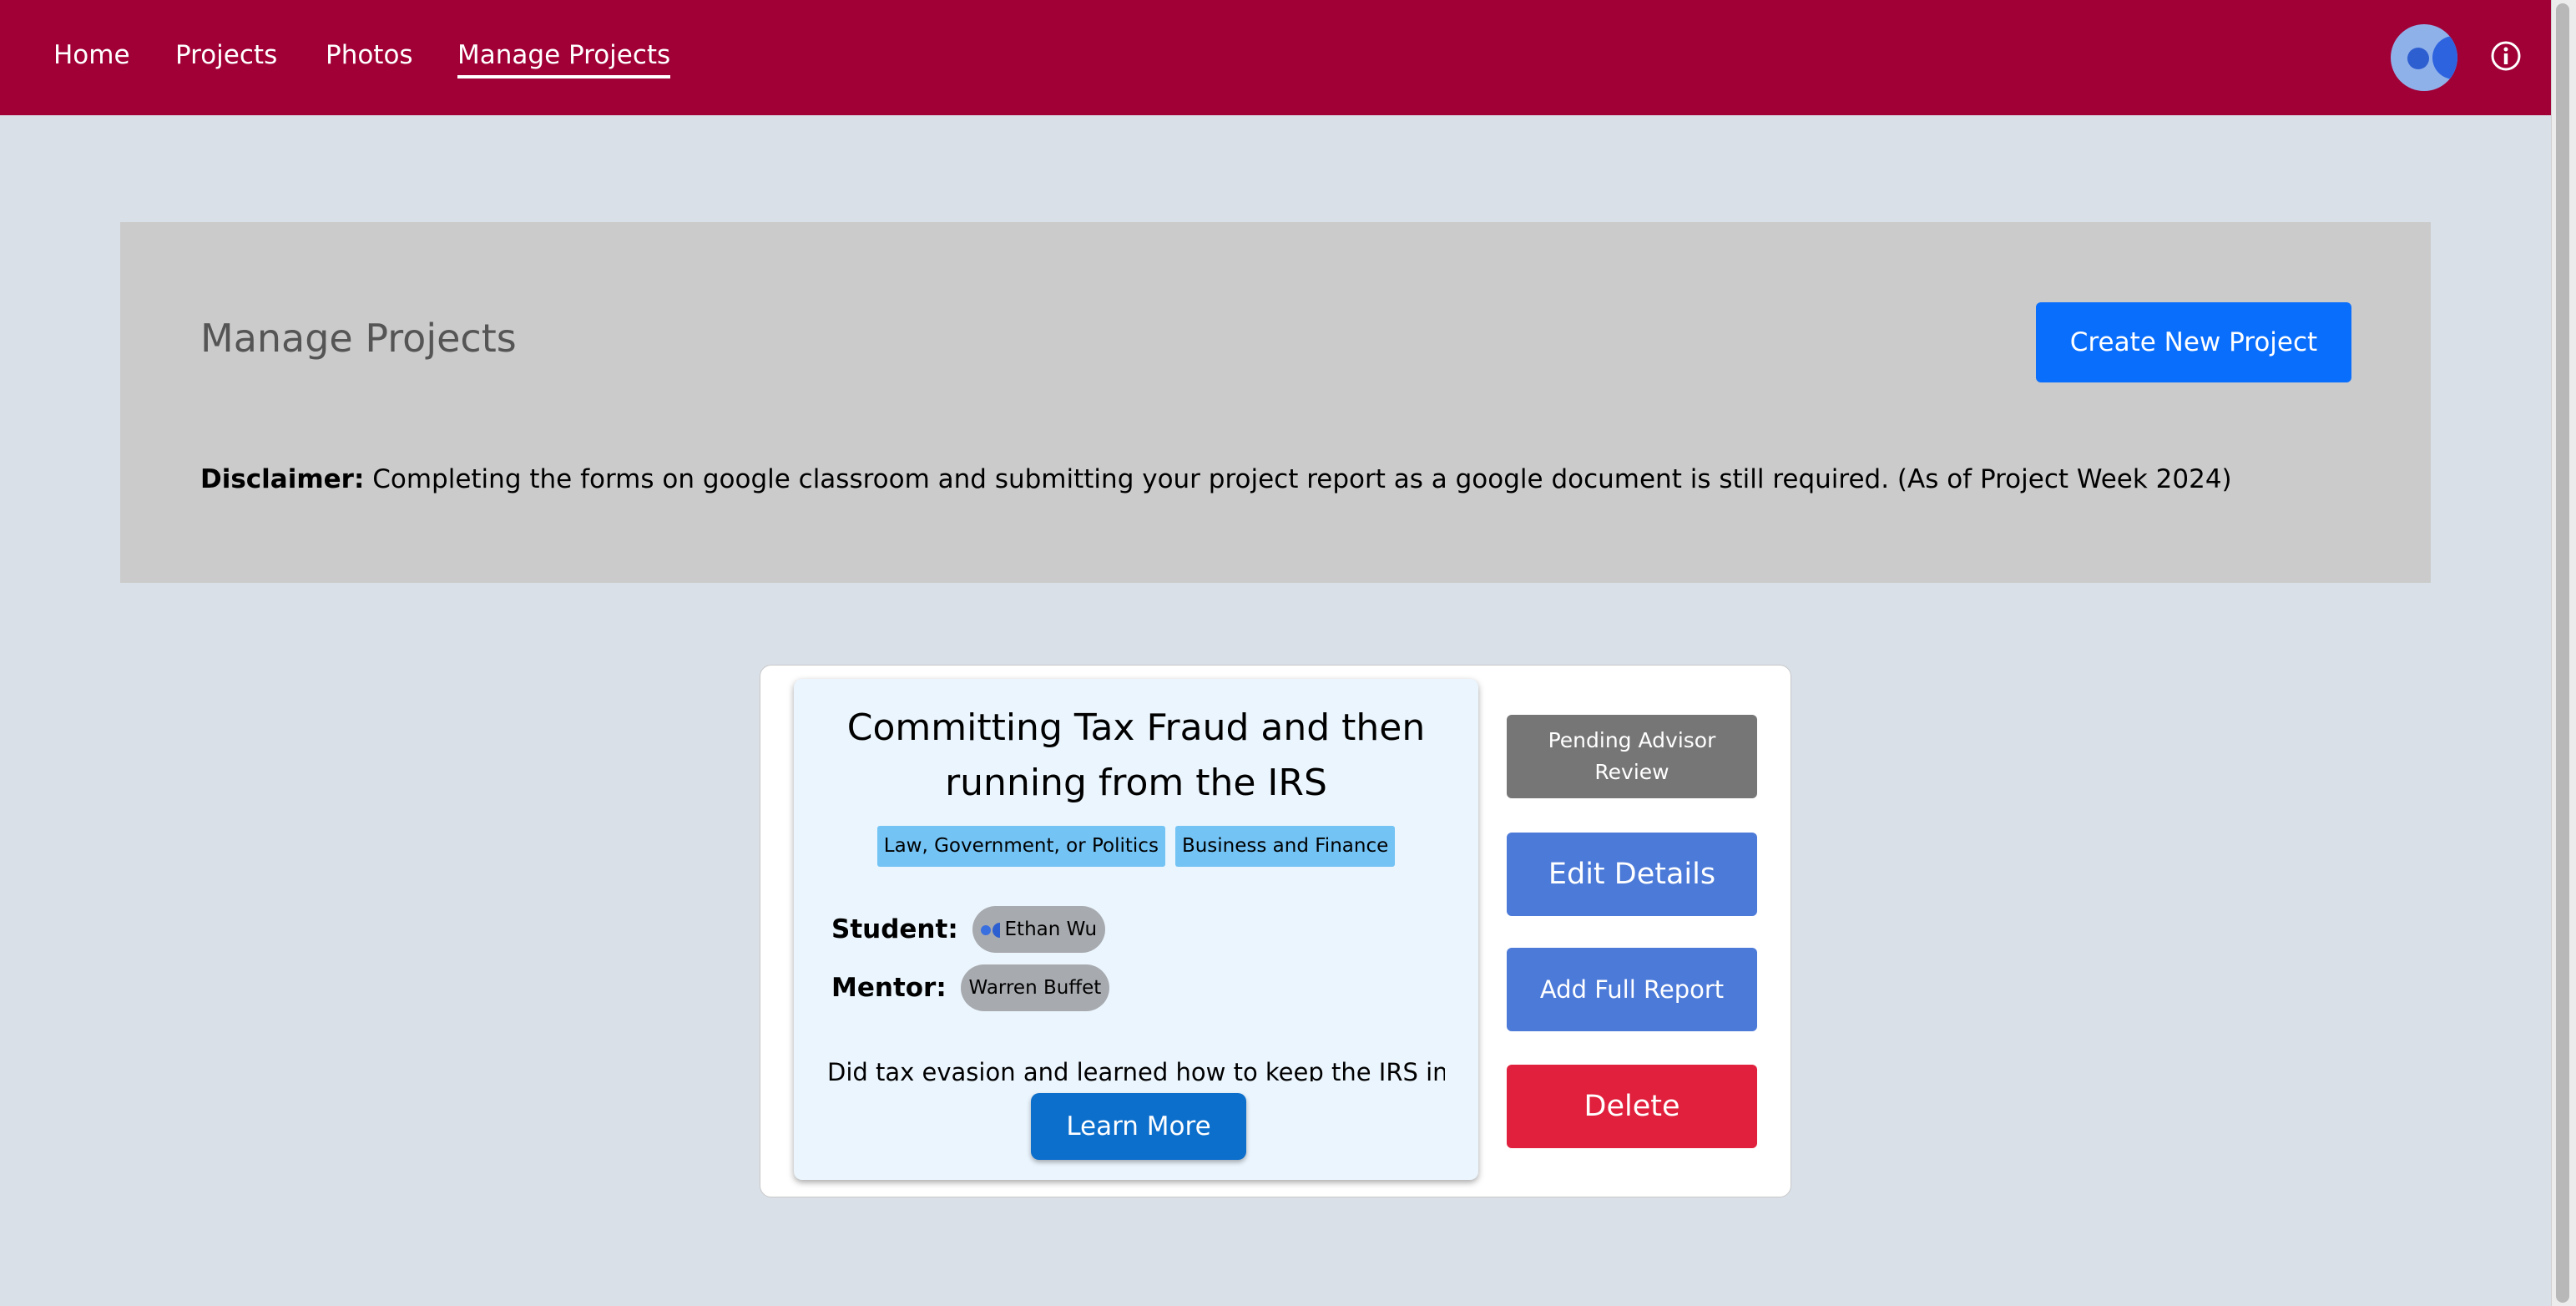  I want to click on page-title: Manage Projects, so click(358, 338).